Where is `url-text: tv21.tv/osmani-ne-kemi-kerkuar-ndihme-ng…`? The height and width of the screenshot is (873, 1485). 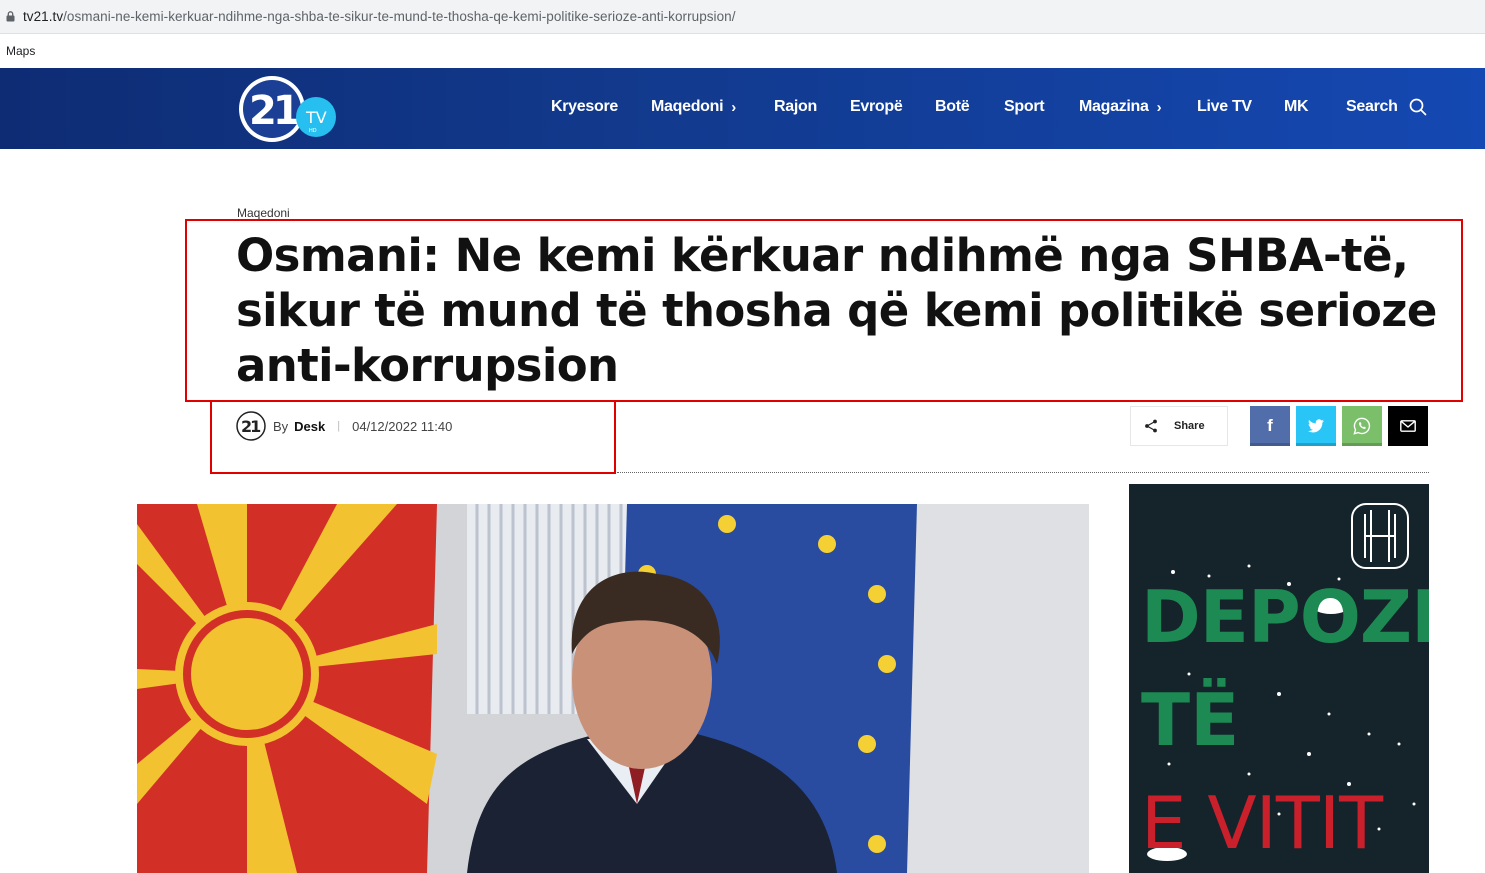
url-text: tv21.tv/osmani-ne-kemi-kerkuar-ndihme-ng… is located at coordinates (379, 16).